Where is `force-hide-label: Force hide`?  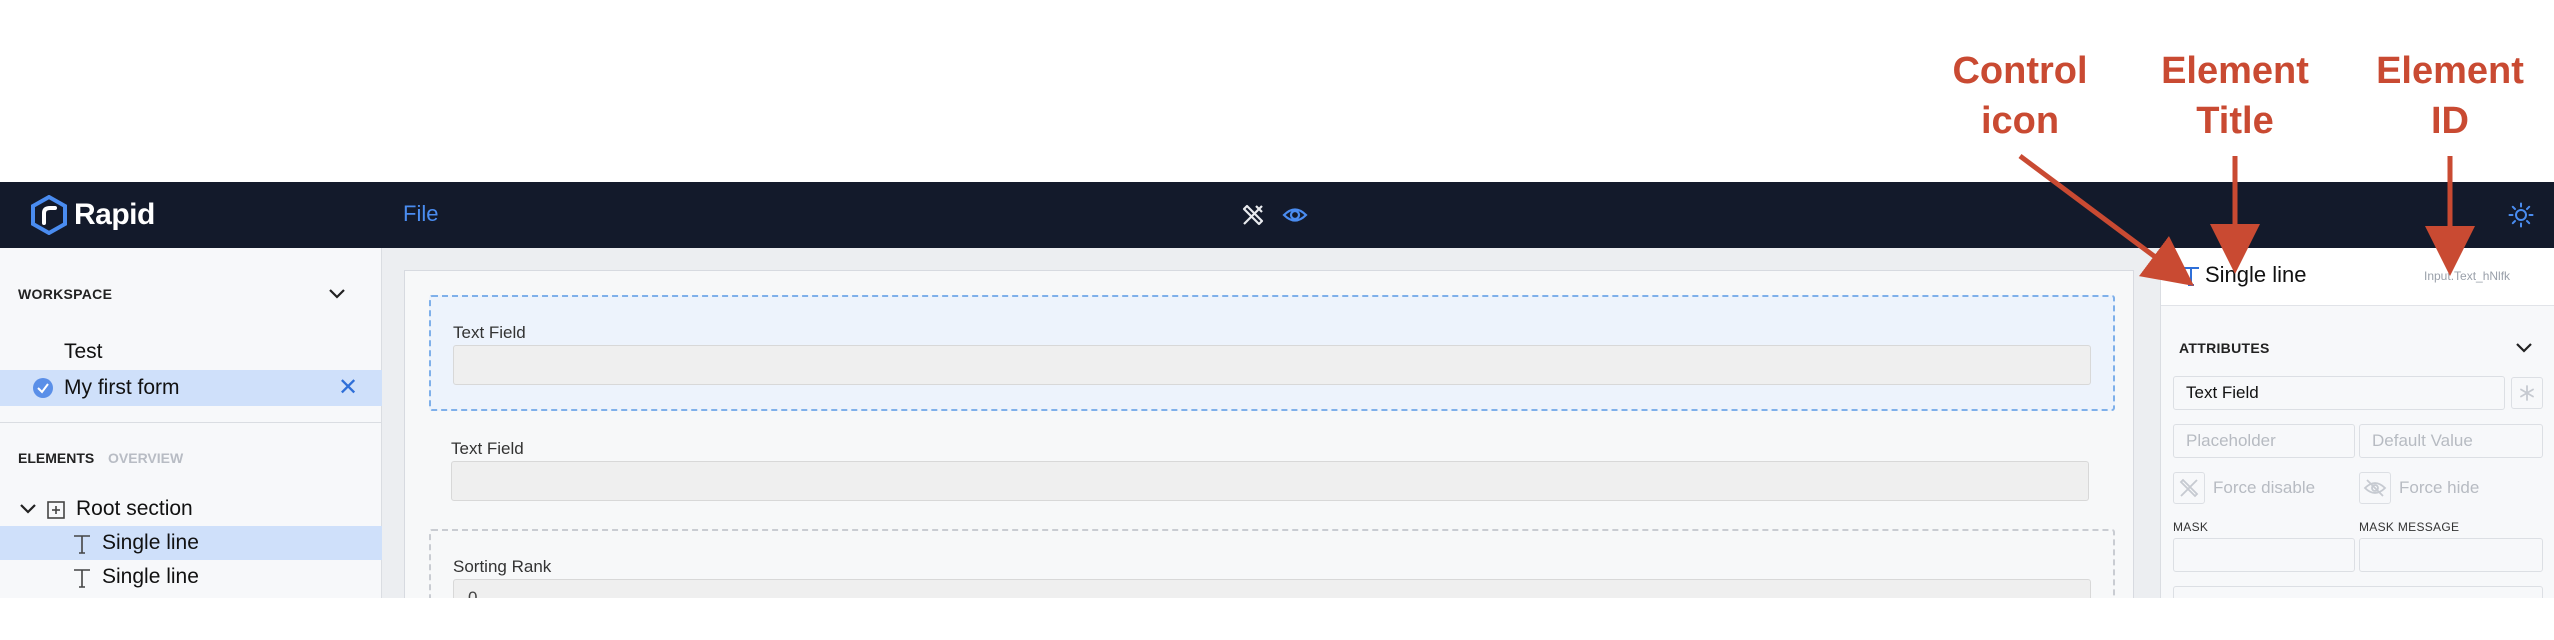
force-hide-label: Force hide is located at coordinates (2439, 487).